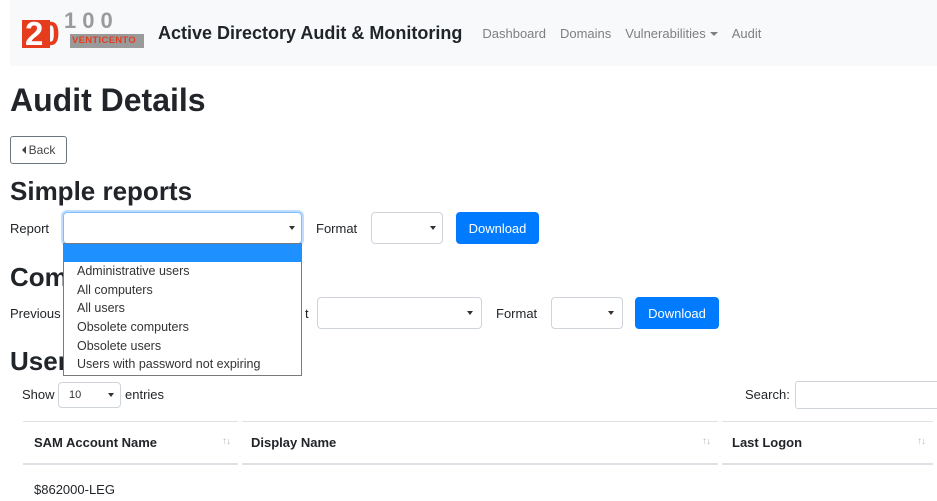 The width and height of the screenshot is (937, 501). What do you see at coordinates (337, 228) in the screenshot?
I see `format-label: Format` at bounding box center [337, 228].